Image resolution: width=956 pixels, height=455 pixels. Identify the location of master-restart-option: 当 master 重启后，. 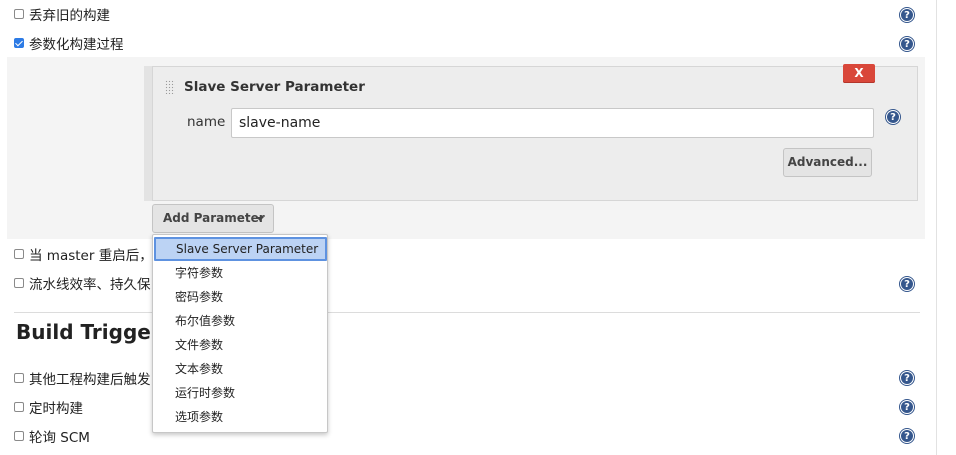
(83, 254).